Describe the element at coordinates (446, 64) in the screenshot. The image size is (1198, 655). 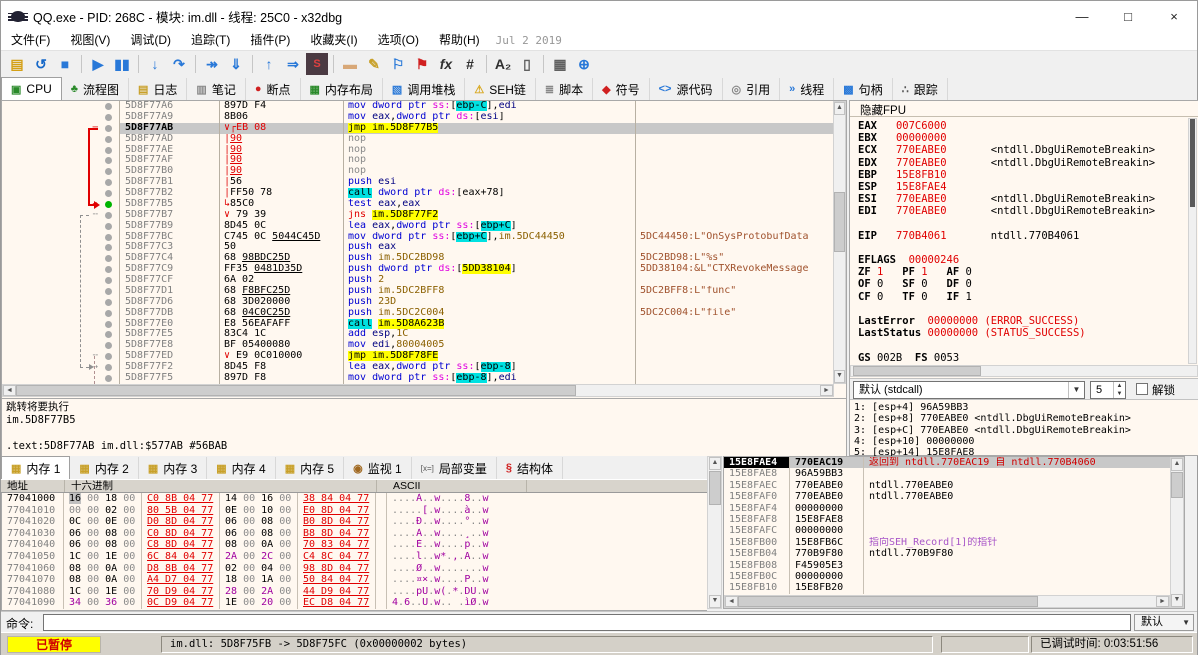
I see `functions-icon: fx` at that location.